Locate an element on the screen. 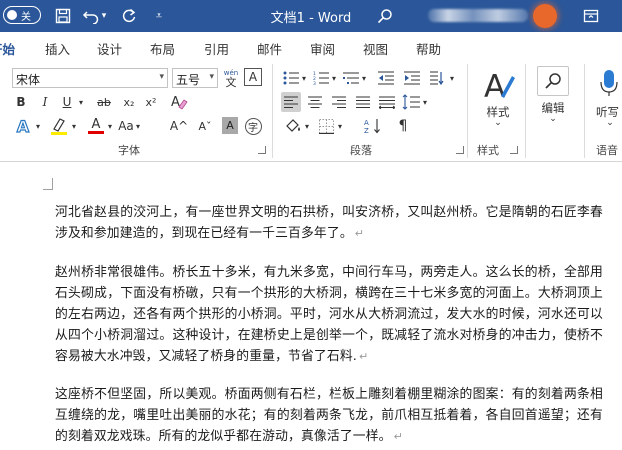  decrease-indent-button is located at coordinates (386, 78).